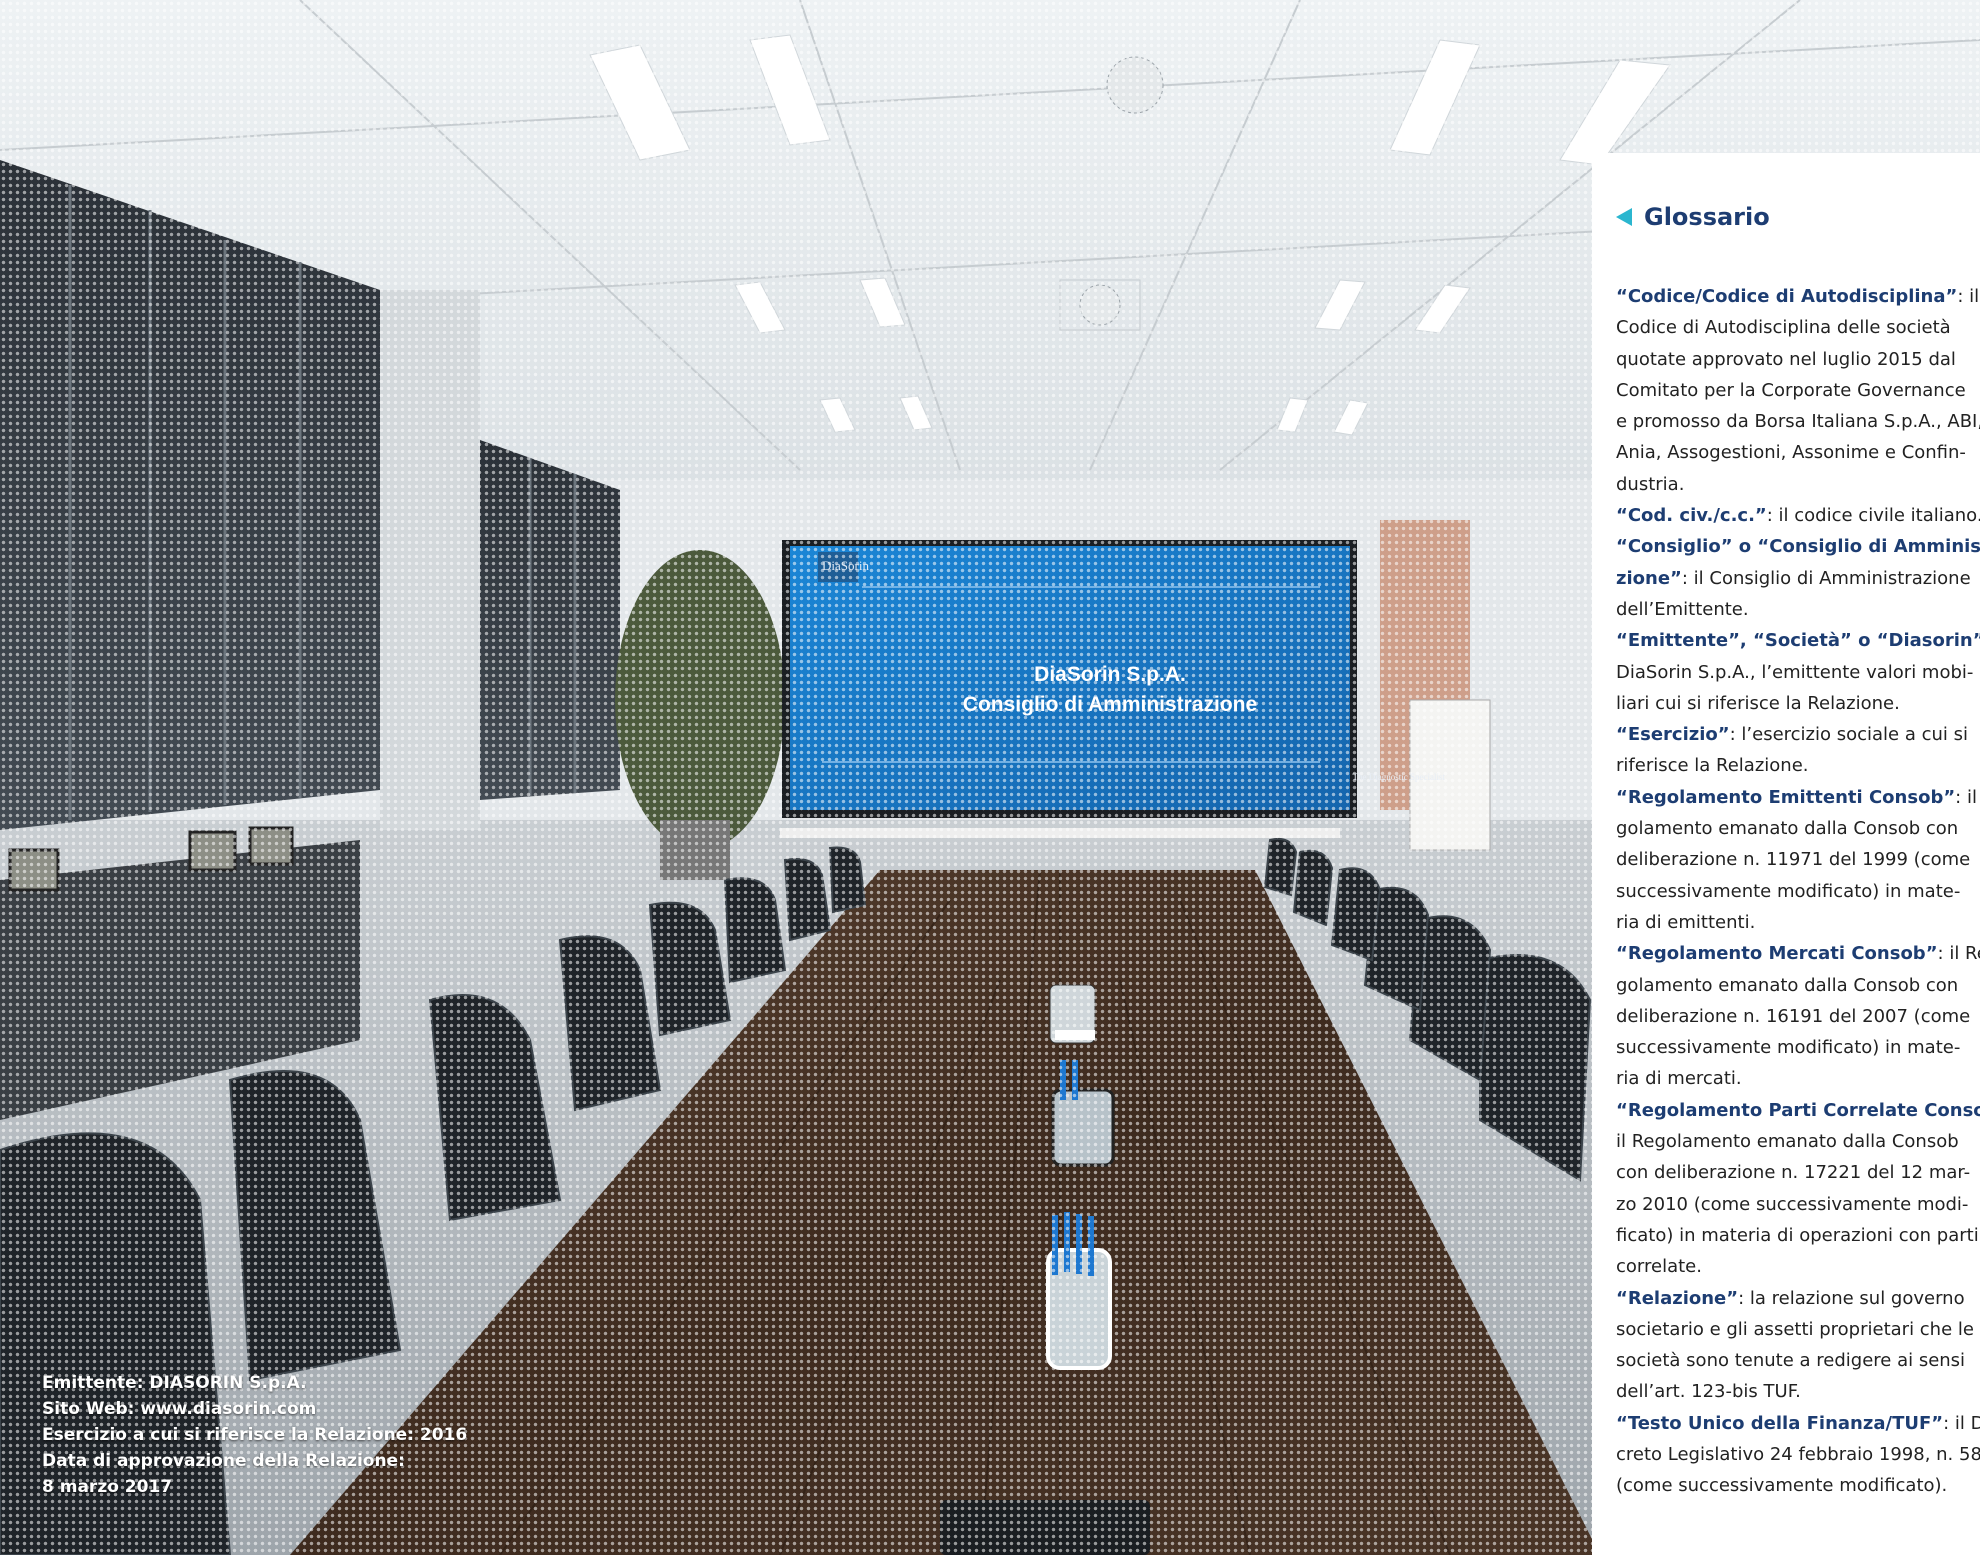  I want to click on glossary-line: dell’art. 123-bis TUF., so click(1798, 1391).